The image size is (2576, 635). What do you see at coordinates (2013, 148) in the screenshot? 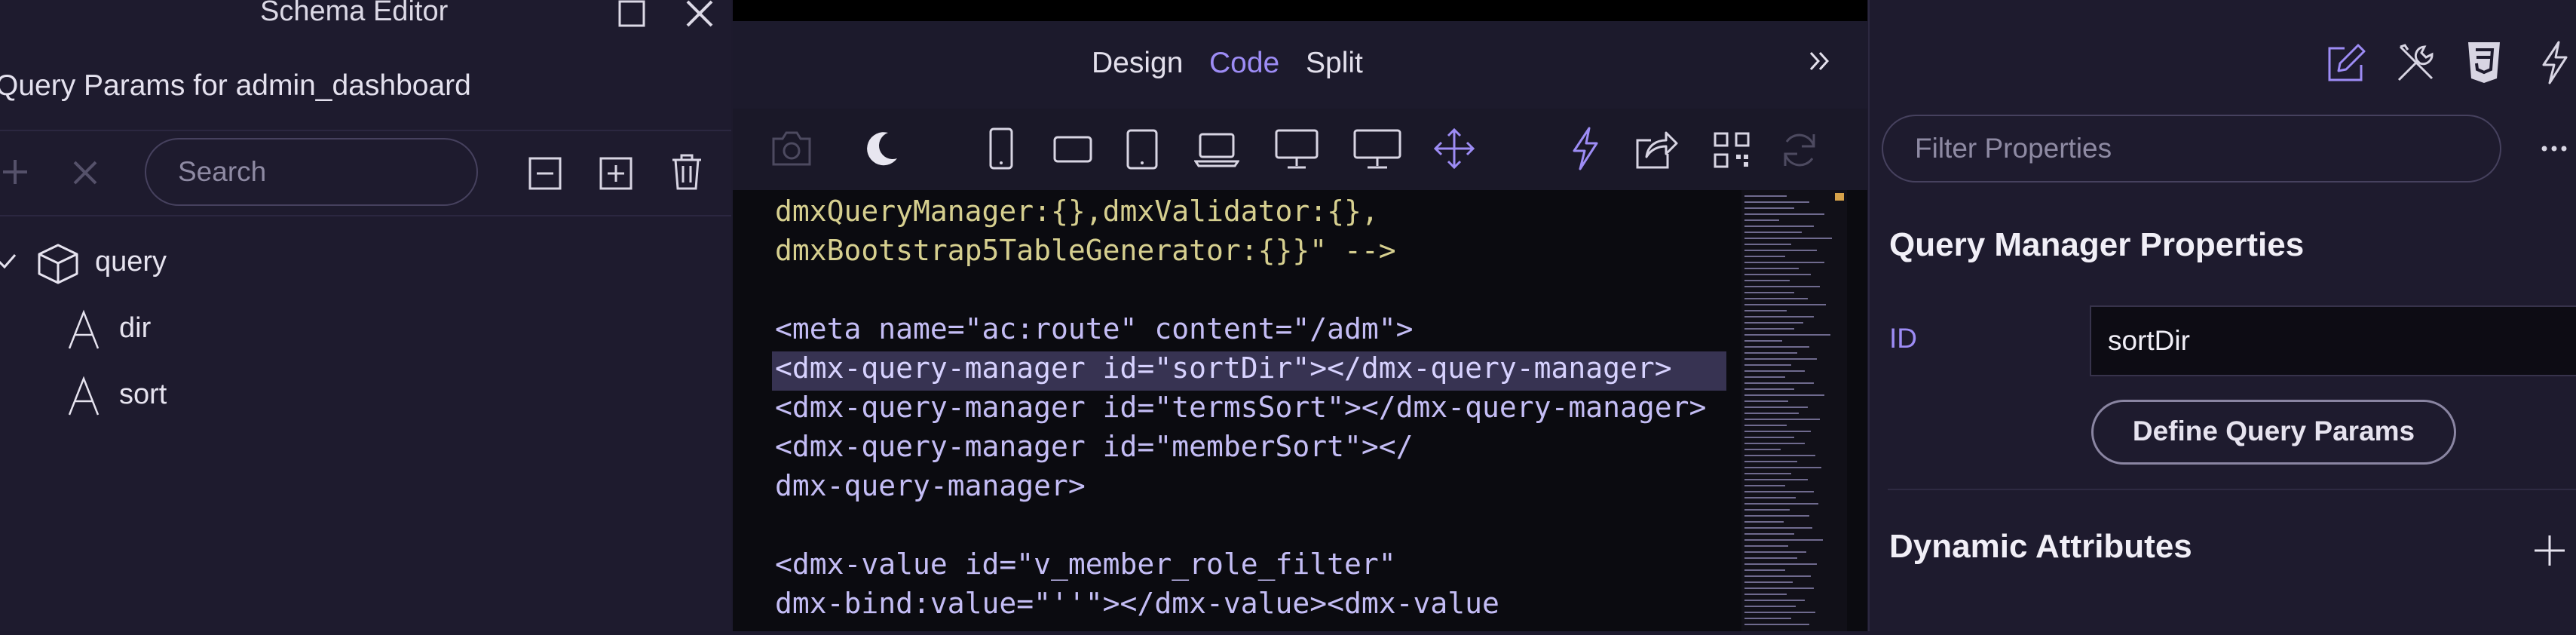
I see `filter-placeholder: Filter Properties` at bounding box center [2013, 148].